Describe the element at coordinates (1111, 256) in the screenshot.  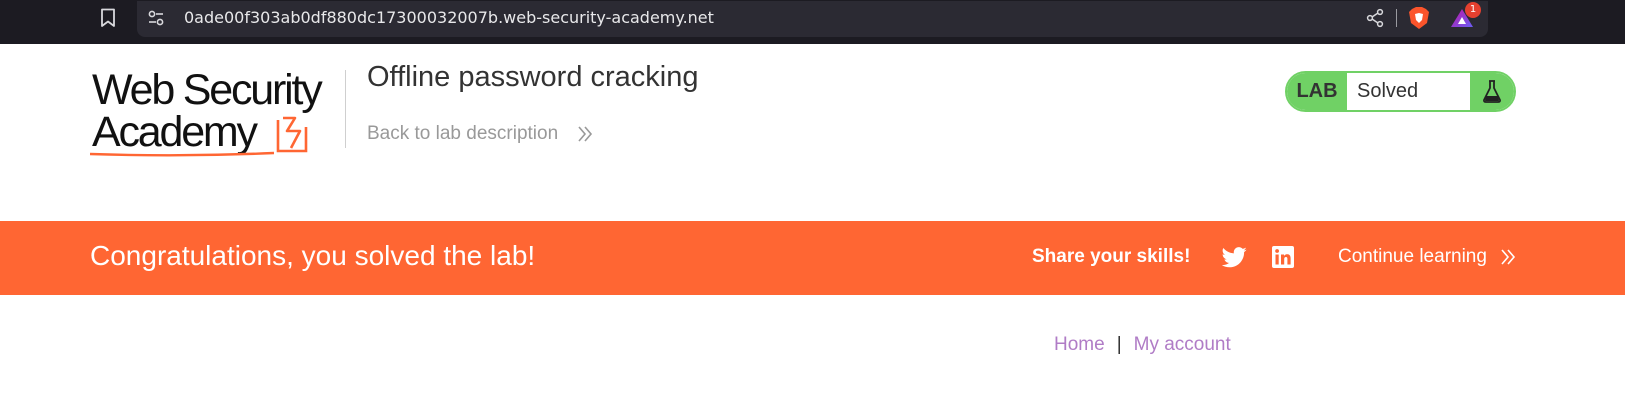
I see `share-skills-label: Share your skills!` at that location.